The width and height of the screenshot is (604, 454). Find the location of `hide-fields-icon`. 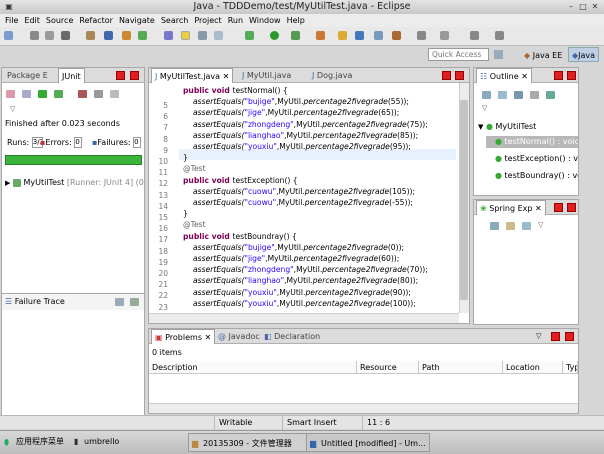

hide-fields-icon is located at coordinates (502, 95).